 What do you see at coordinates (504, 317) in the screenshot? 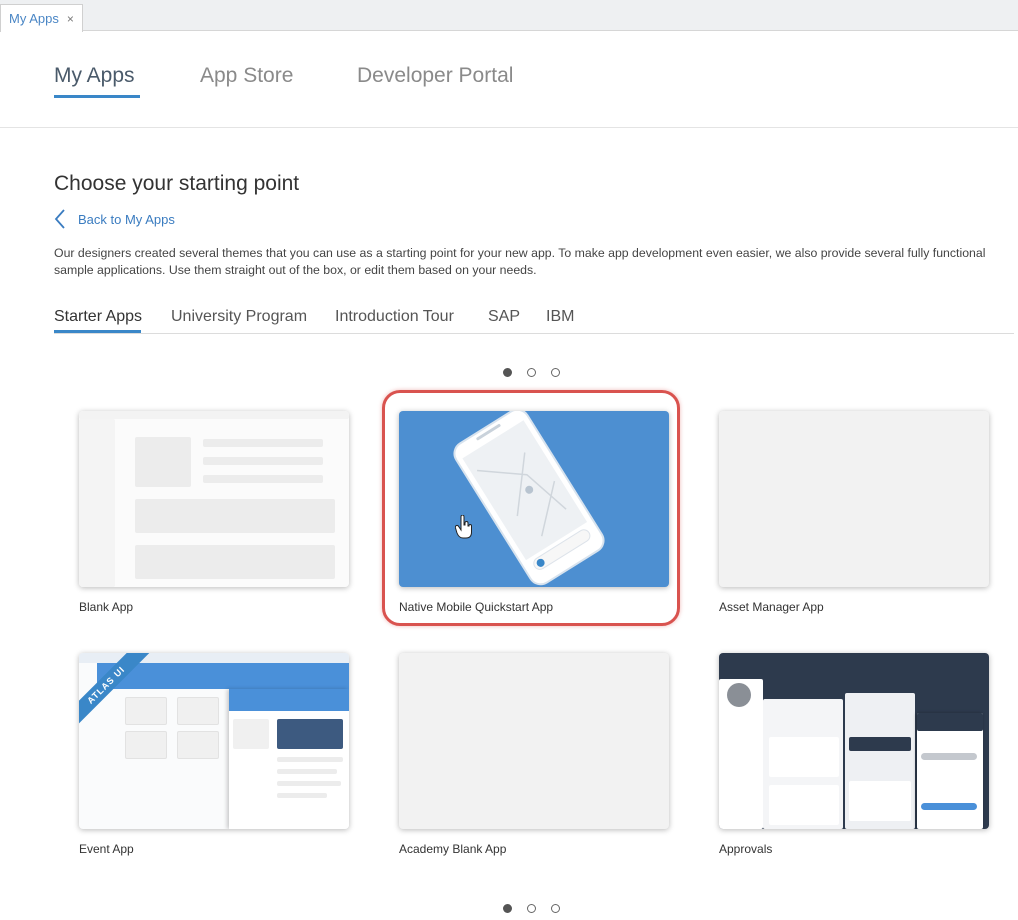
I see `tab-sap: SAP` at bounding box center [504, 317].